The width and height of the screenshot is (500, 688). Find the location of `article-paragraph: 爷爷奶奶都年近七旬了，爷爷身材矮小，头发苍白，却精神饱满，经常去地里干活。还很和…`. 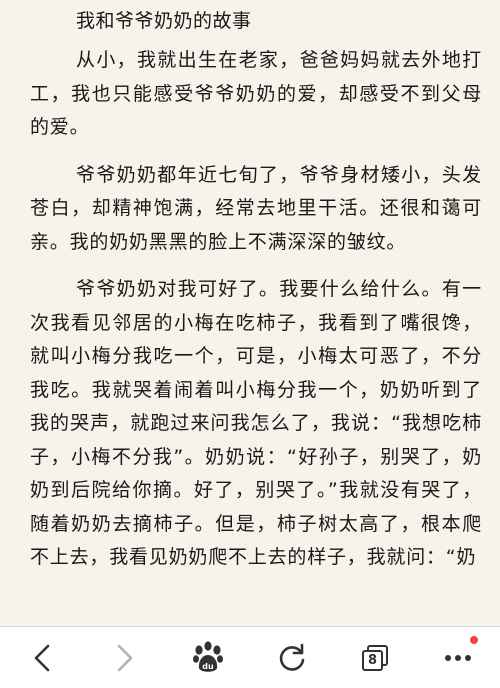

article-paragraph: 爷爷奶奶都年近七旬了，爷爷身材矮小，头发苍白，却精神饱满，经常去地里干活。还很和… is located at coordinates (256, 208).